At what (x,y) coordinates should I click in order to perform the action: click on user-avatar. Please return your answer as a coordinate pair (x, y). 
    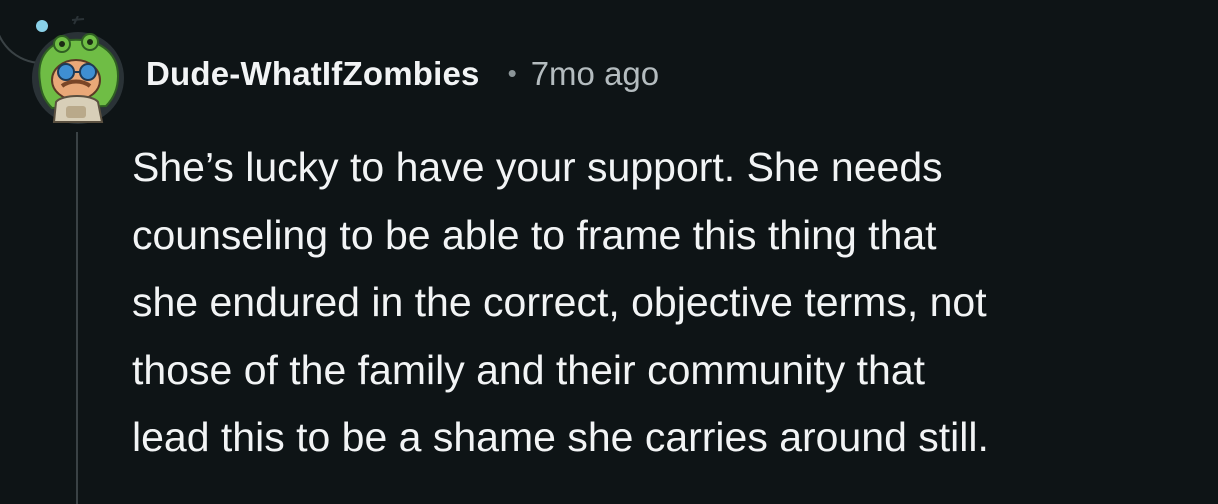
    Looking at the image, I should click on (78, 69).